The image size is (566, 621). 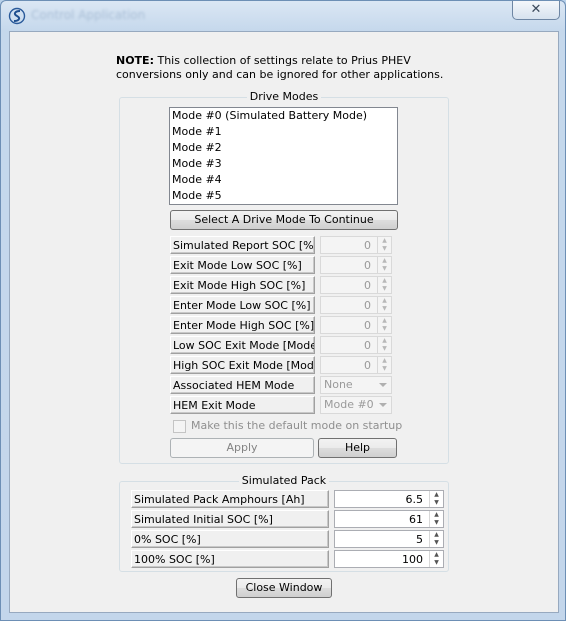 I want to click on field-label: 0% SOC [%], so click(x=230, y=539).